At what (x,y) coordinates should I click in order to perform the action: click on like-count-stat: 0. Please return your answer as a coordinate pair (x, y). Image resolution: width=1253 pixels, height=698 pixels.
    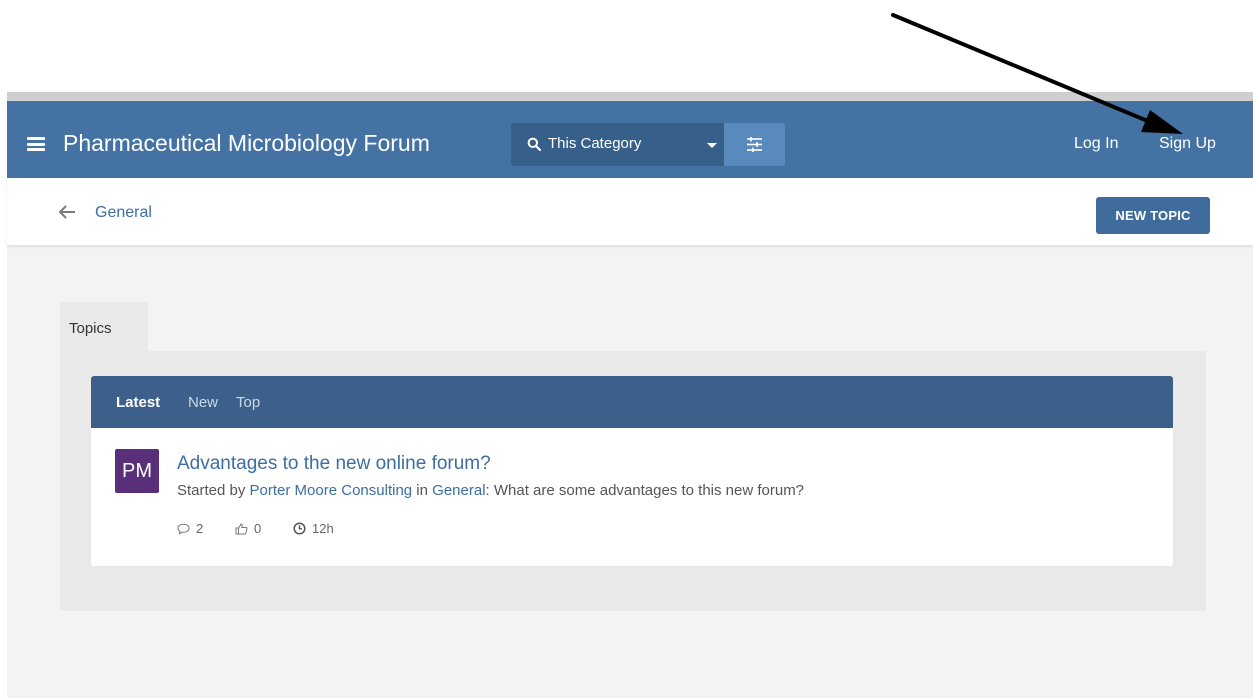
    Looking at the image, I should click on (248, 528).